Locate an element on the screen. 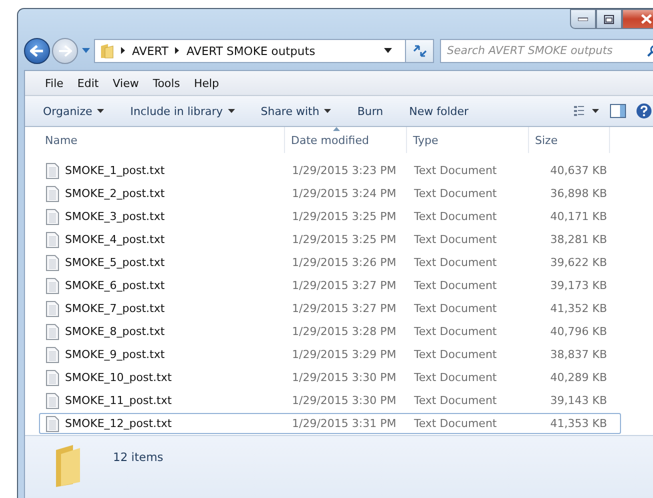 The image size is (653, 498). file-row: SMOKE_6_post.txt 1/29/2015 3:27 PM Text Document 39,173 KB is located at coordinates (330, 285).